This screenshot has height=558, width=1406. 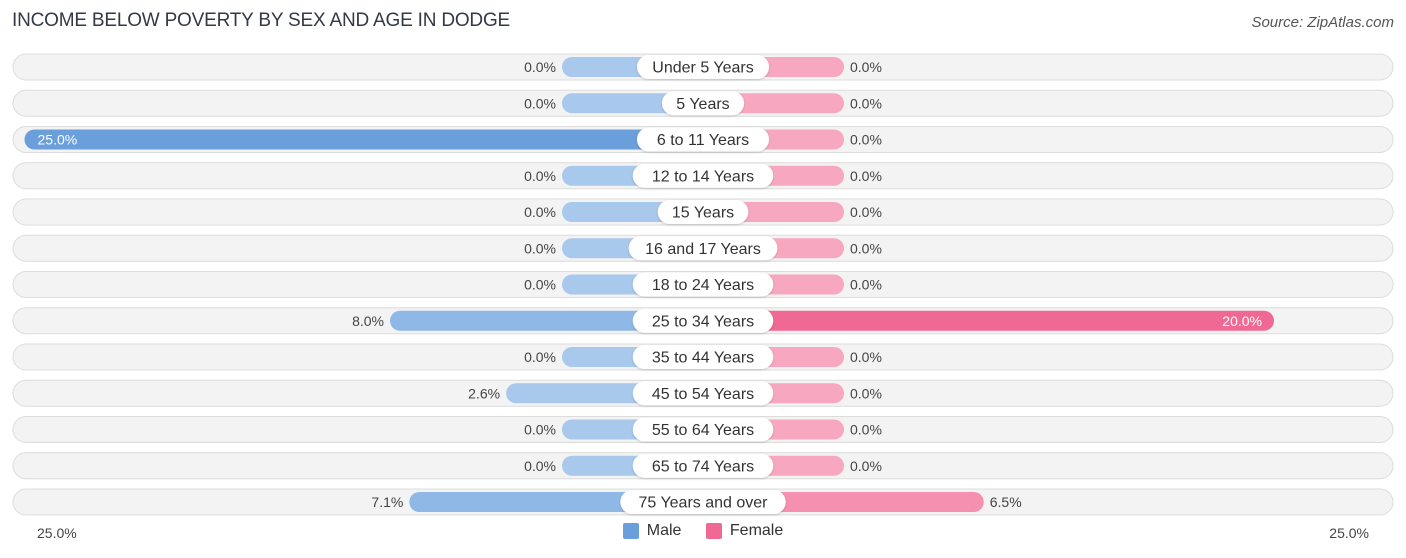 I want to click on chart-row: 18 to 24 Years 0.0% 0.0%, so click(x=703, y=284).